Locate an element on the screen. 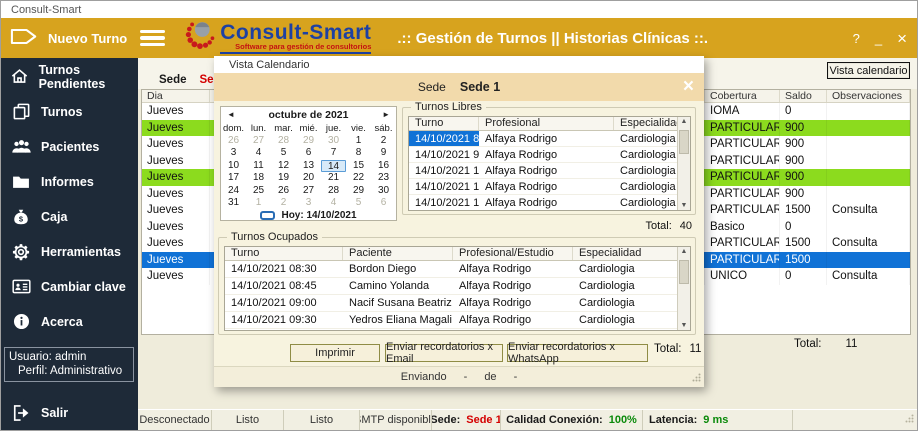 The image size is (918, 431). status-smtp: SMTP disponible is located at coordinates (396, 420).